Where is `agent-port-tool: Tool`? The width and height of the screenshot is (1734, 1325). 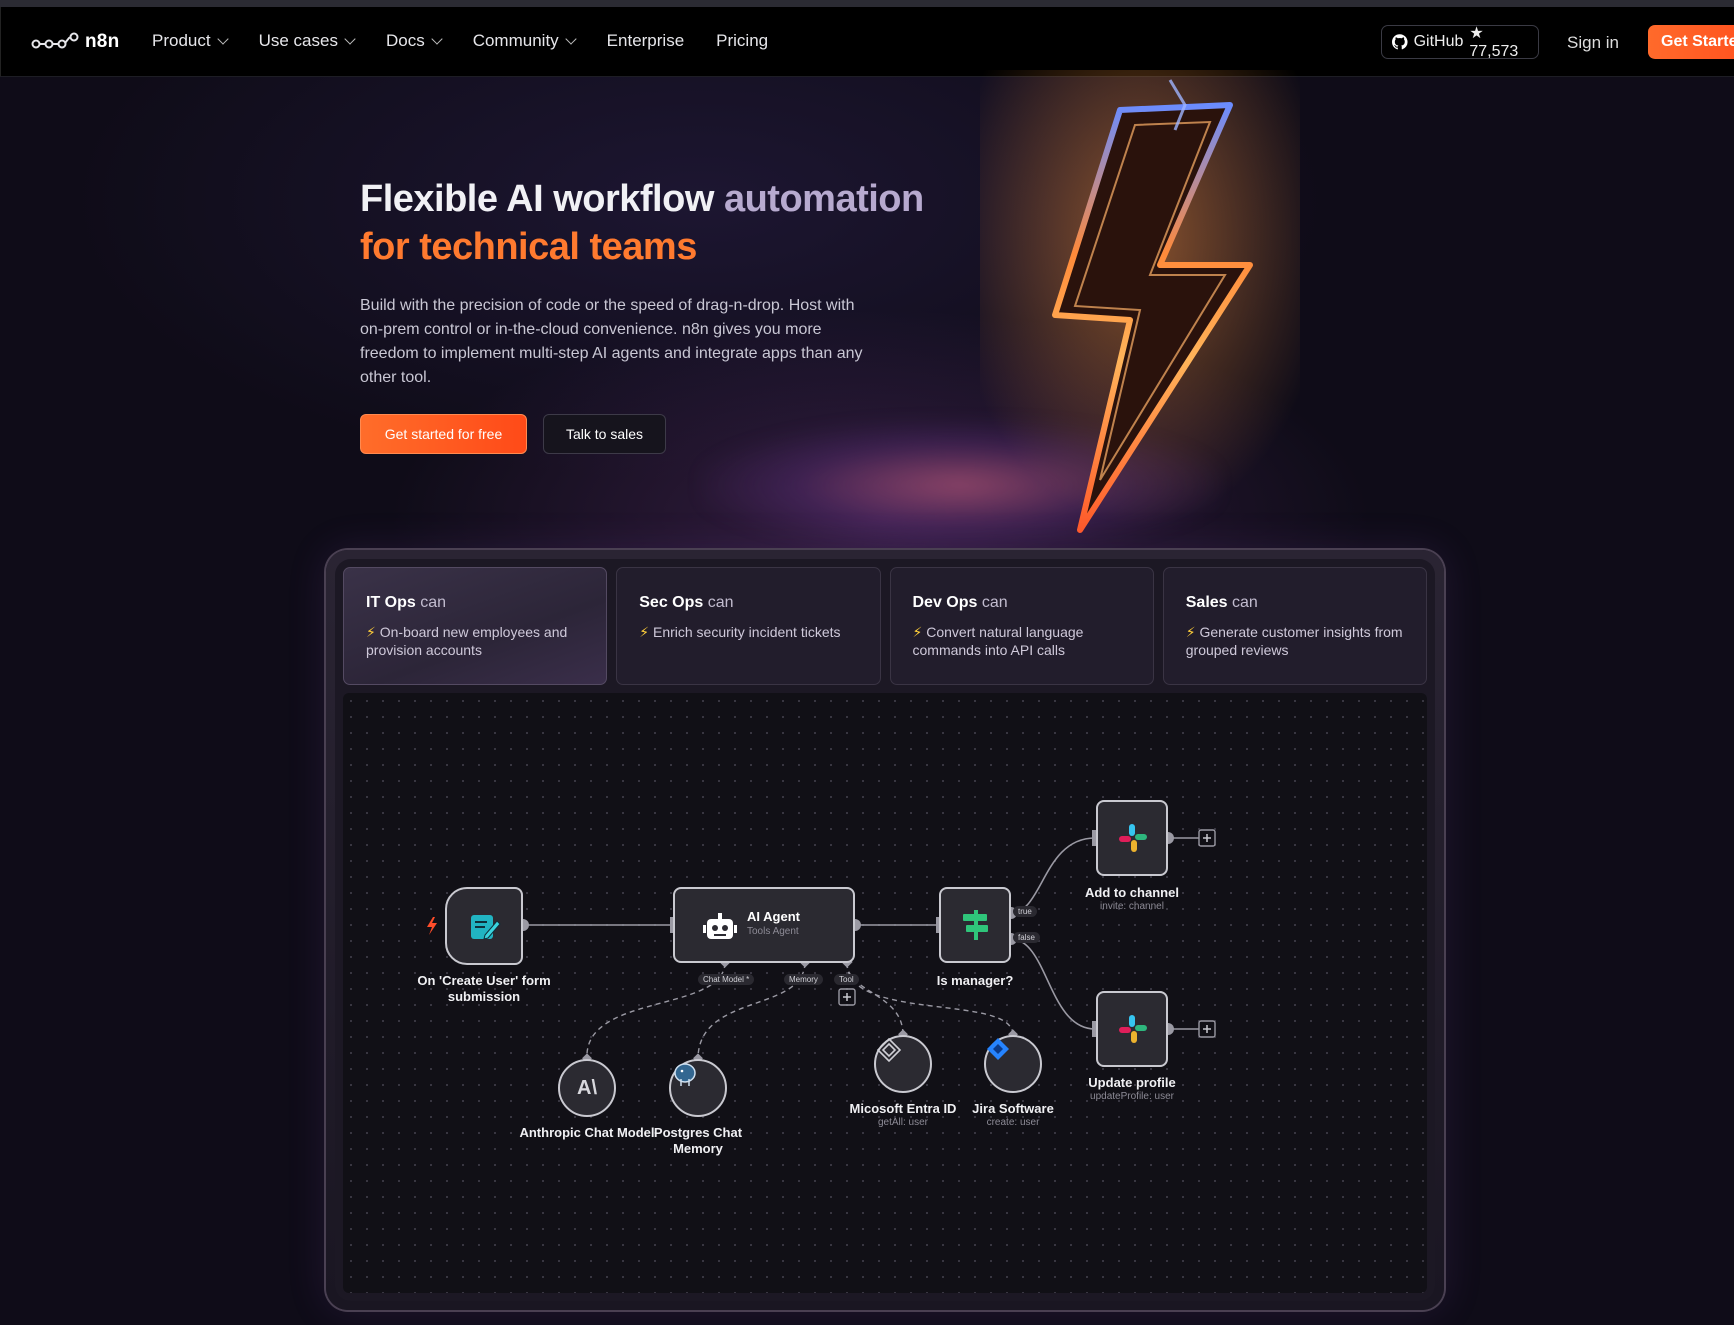
agent-port-tool: Tool is located at coordinates (846, 979).